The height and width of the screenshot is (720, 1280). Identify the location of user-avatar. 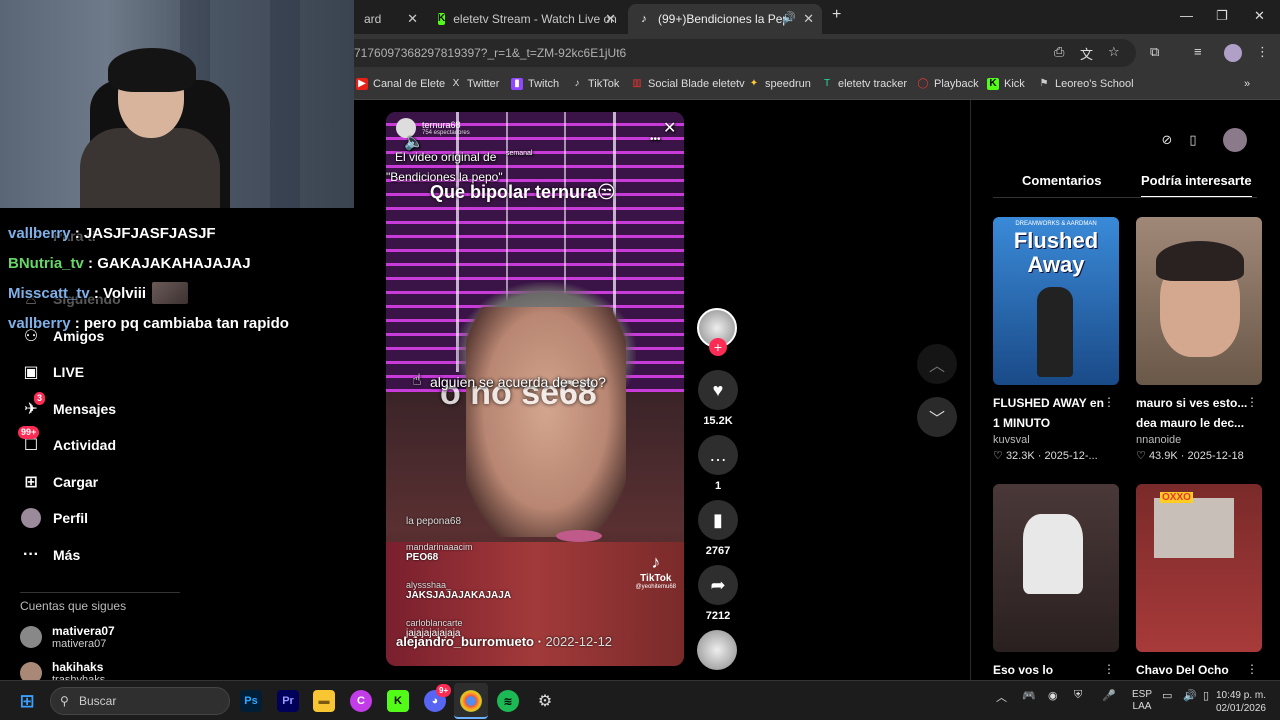
(1235, 140).